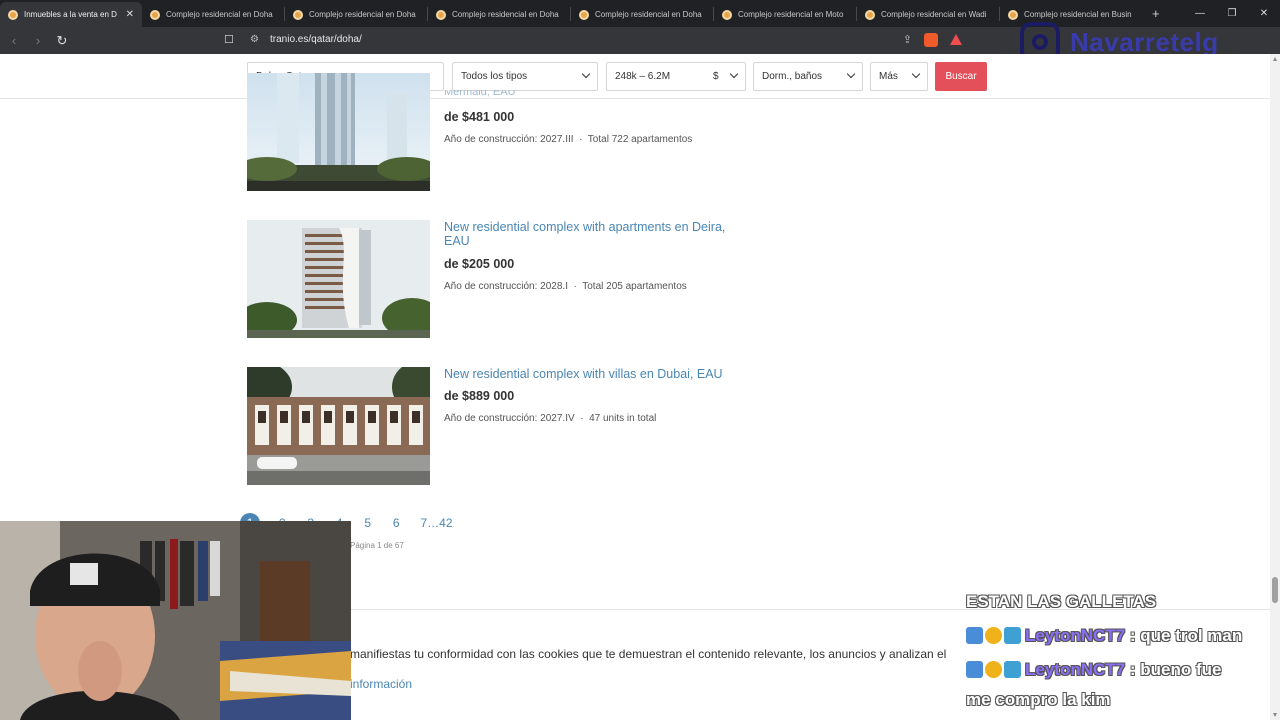  What do you see at coordinates (1275, 59) in the screenshot?
I see `scroll-up-icon` at bounding box center [1275, 59].